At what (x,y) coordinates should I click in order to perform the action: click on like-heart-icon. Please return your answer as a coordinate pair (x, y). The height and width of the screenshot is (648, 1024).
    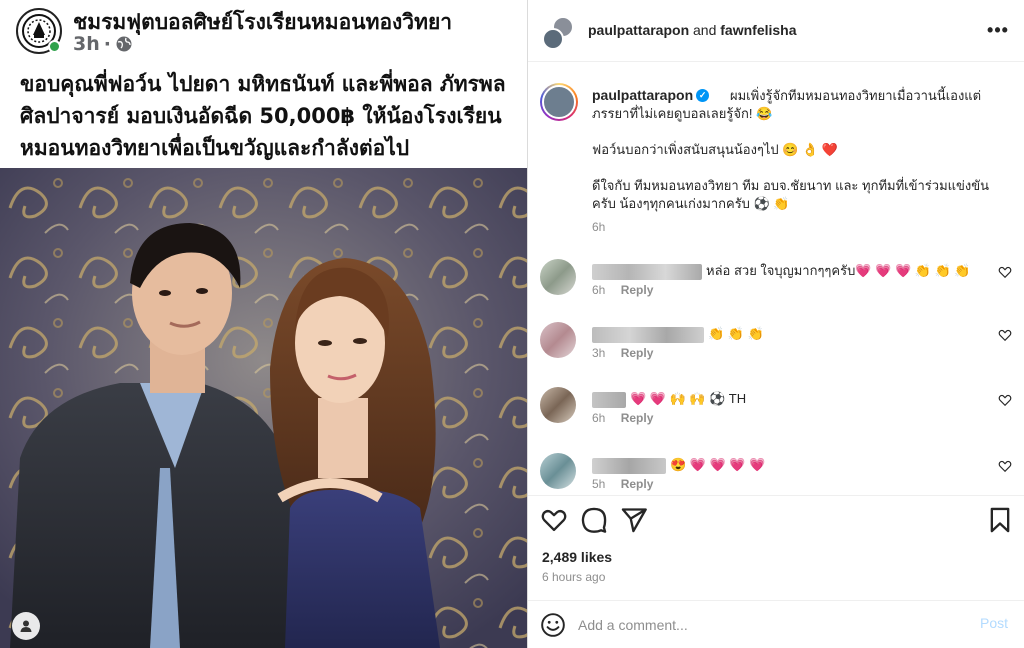
    Looking at the image, I should click on (554, 520).